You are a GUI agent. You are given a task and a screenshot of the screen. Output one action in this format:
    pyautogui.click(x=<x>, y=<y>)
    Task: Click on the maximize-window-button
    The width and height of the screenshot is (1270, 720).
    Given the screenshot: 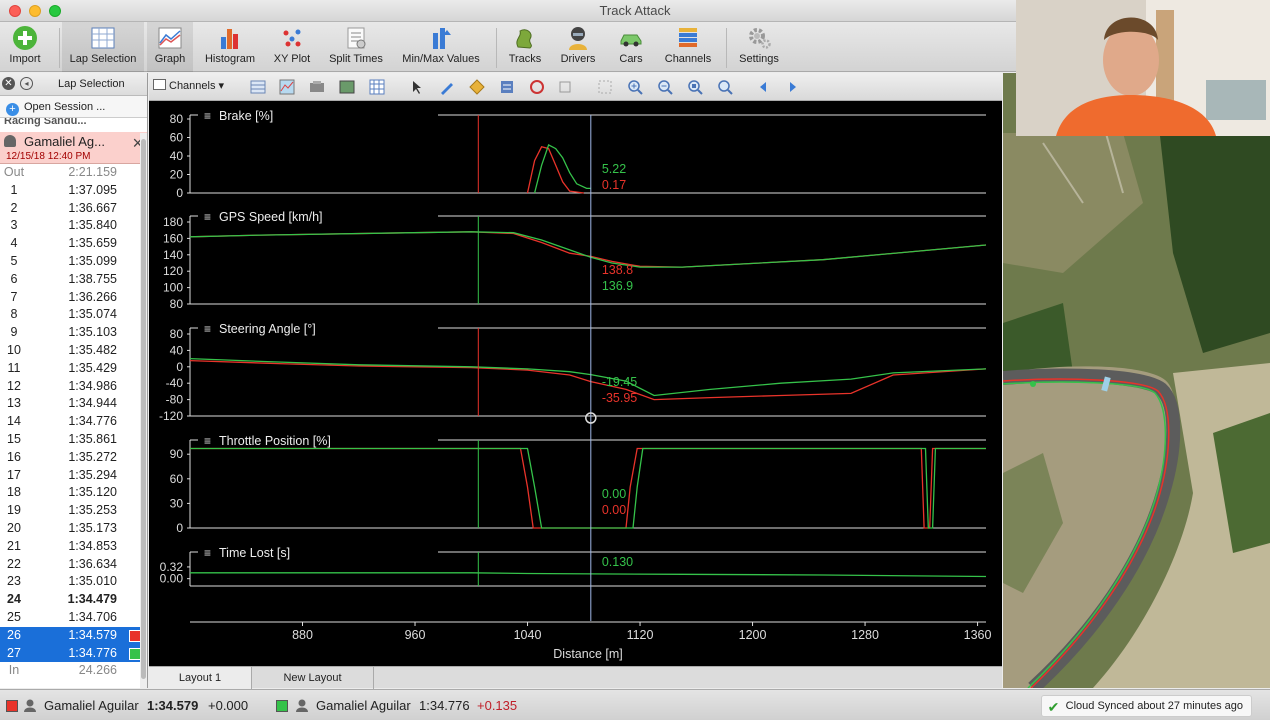 What is the action you would take?
    pyautogui.click(x=55, y=11)
    